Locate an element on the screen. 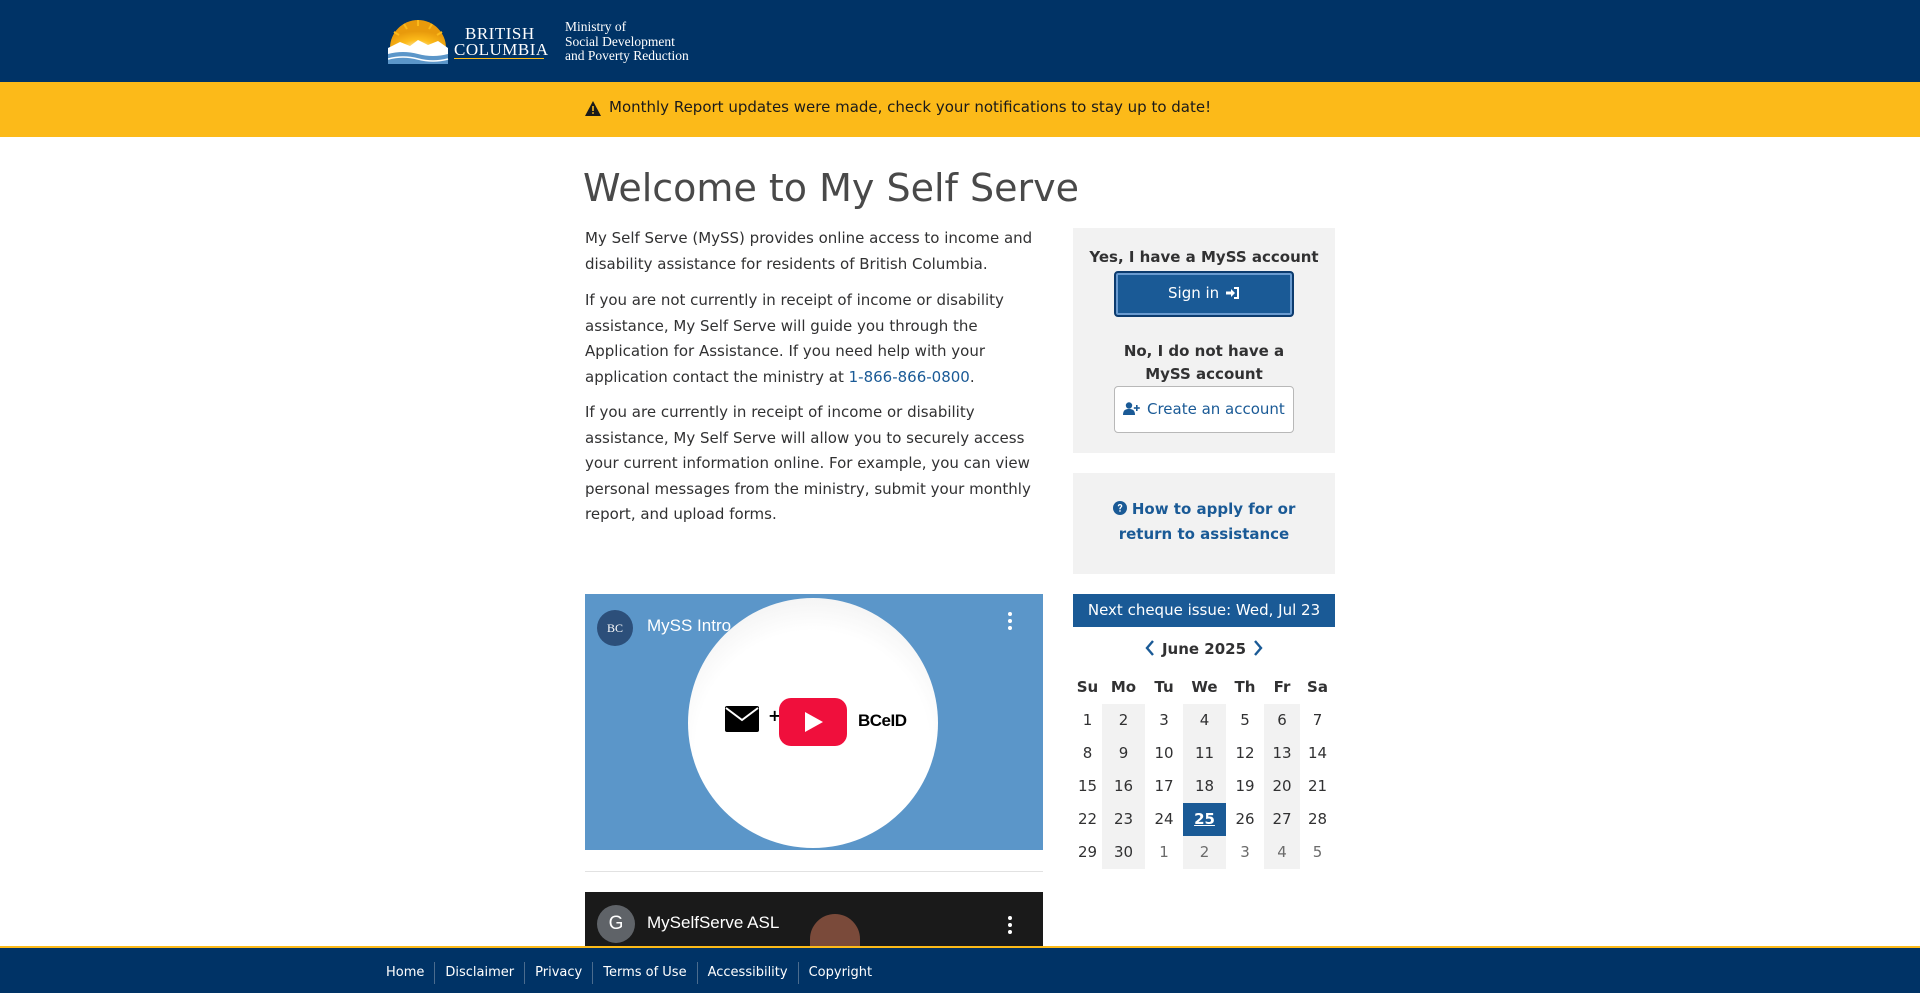  footer-link-home: Home is located at coordinates (405, 973).